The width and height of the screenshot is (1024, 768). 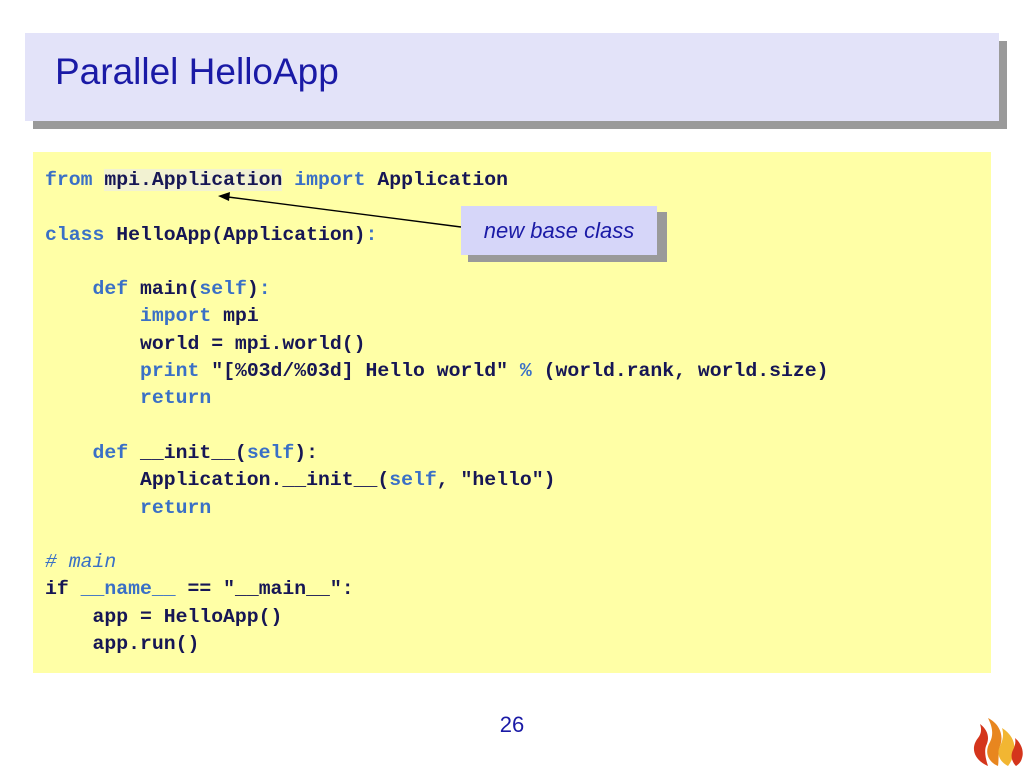 I want to click on code-line: if __name__ == "__main__":, so click(x=437, y=589).